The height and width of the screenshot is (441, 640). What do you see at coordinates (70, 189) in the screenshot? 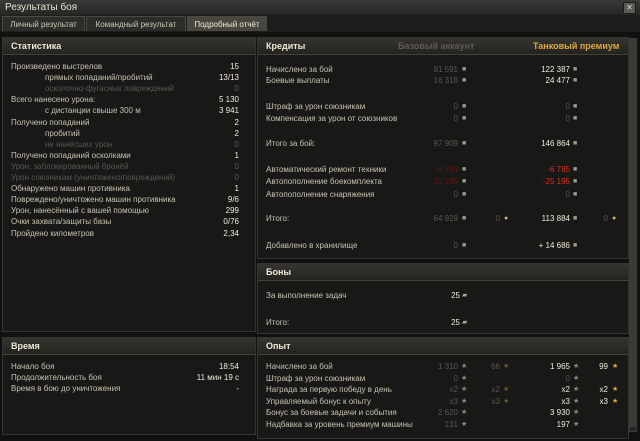
I see `stats-label: Обнаружено машин противника` at bounding box center [70, 189].